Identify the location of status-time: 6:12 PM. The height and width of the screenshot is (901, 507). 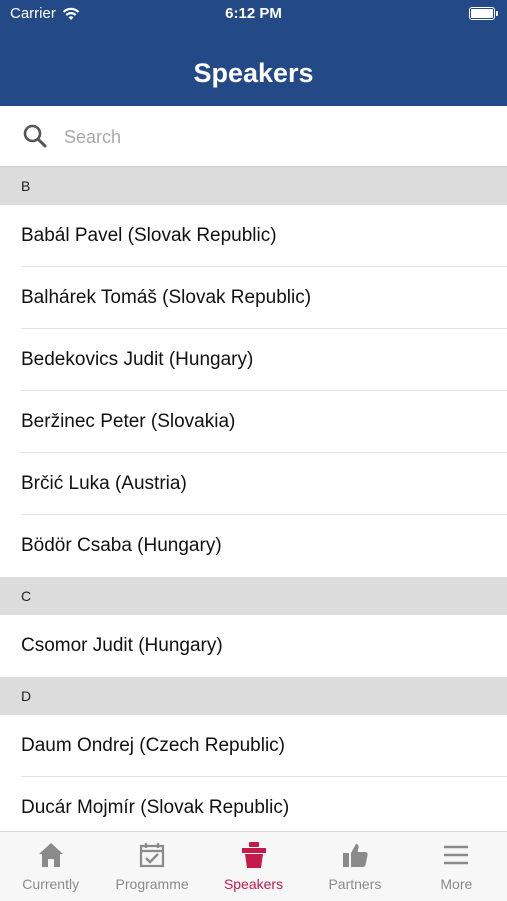
(253, 13).